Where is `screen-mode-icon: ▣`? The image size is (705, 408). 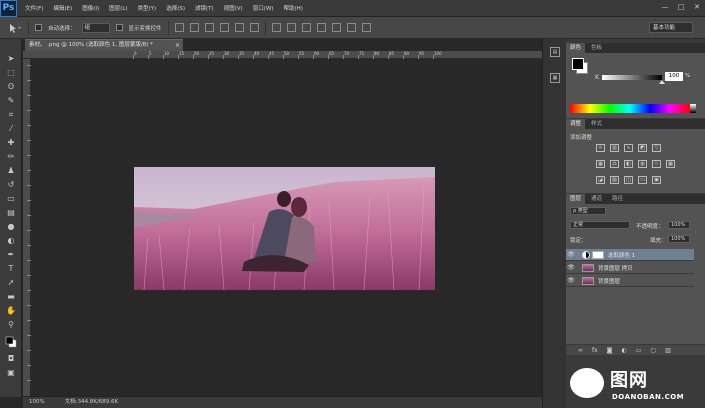
screen-mode-icon: ▣ is located at coordinates (11, 372).